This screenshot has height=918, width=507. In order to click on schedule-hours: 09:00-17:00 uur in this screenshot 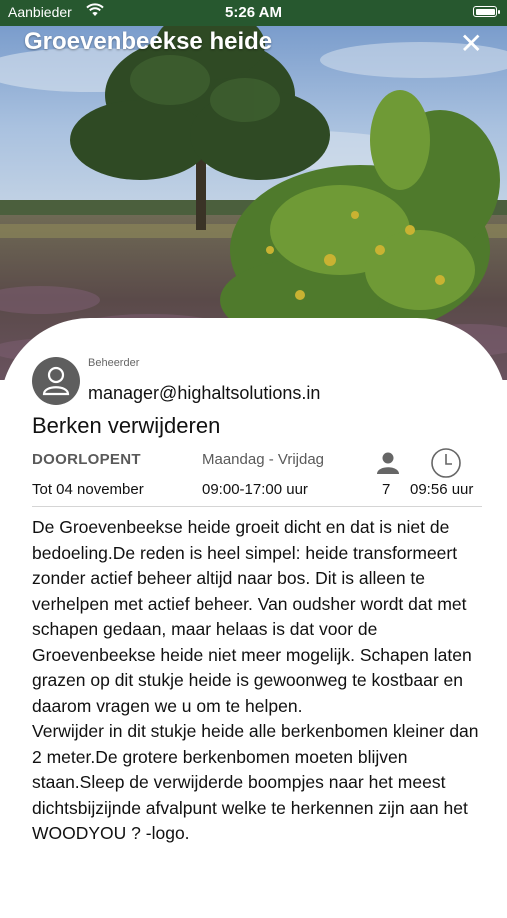, I will do `click(255, 489)`.